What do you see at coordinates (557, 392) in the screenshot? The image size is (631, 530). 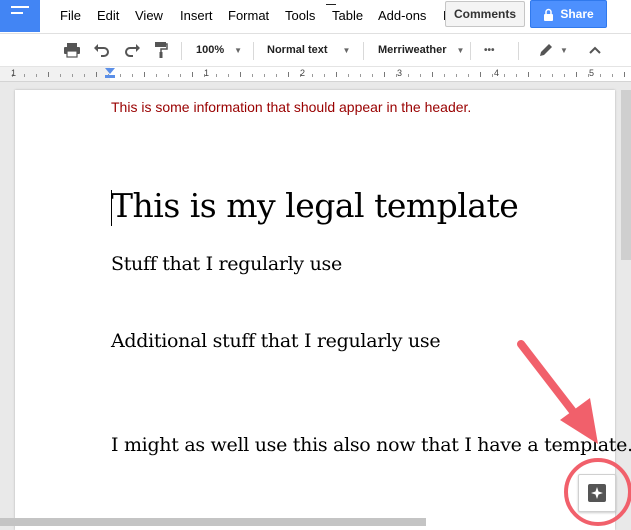 I see `annotation-arrow` at bounding box center [557, 392].